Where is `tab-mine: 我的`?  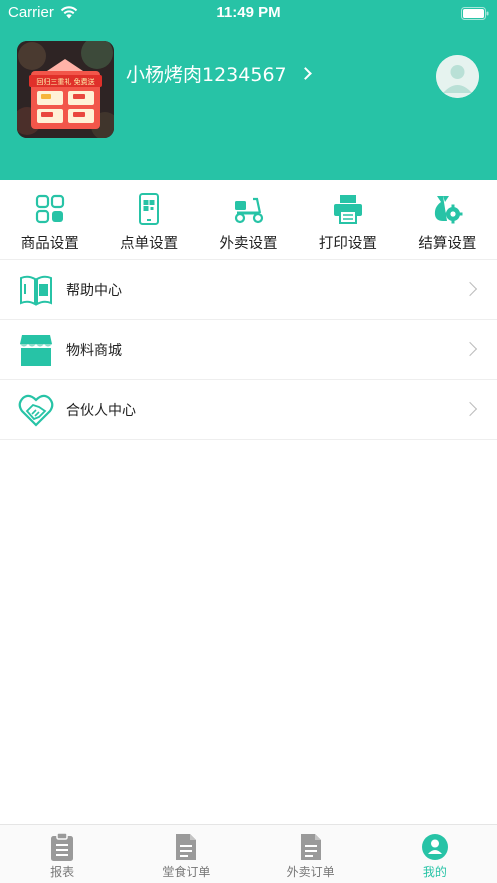 tab-mine: 我的 is located at coordinates (435, 854).